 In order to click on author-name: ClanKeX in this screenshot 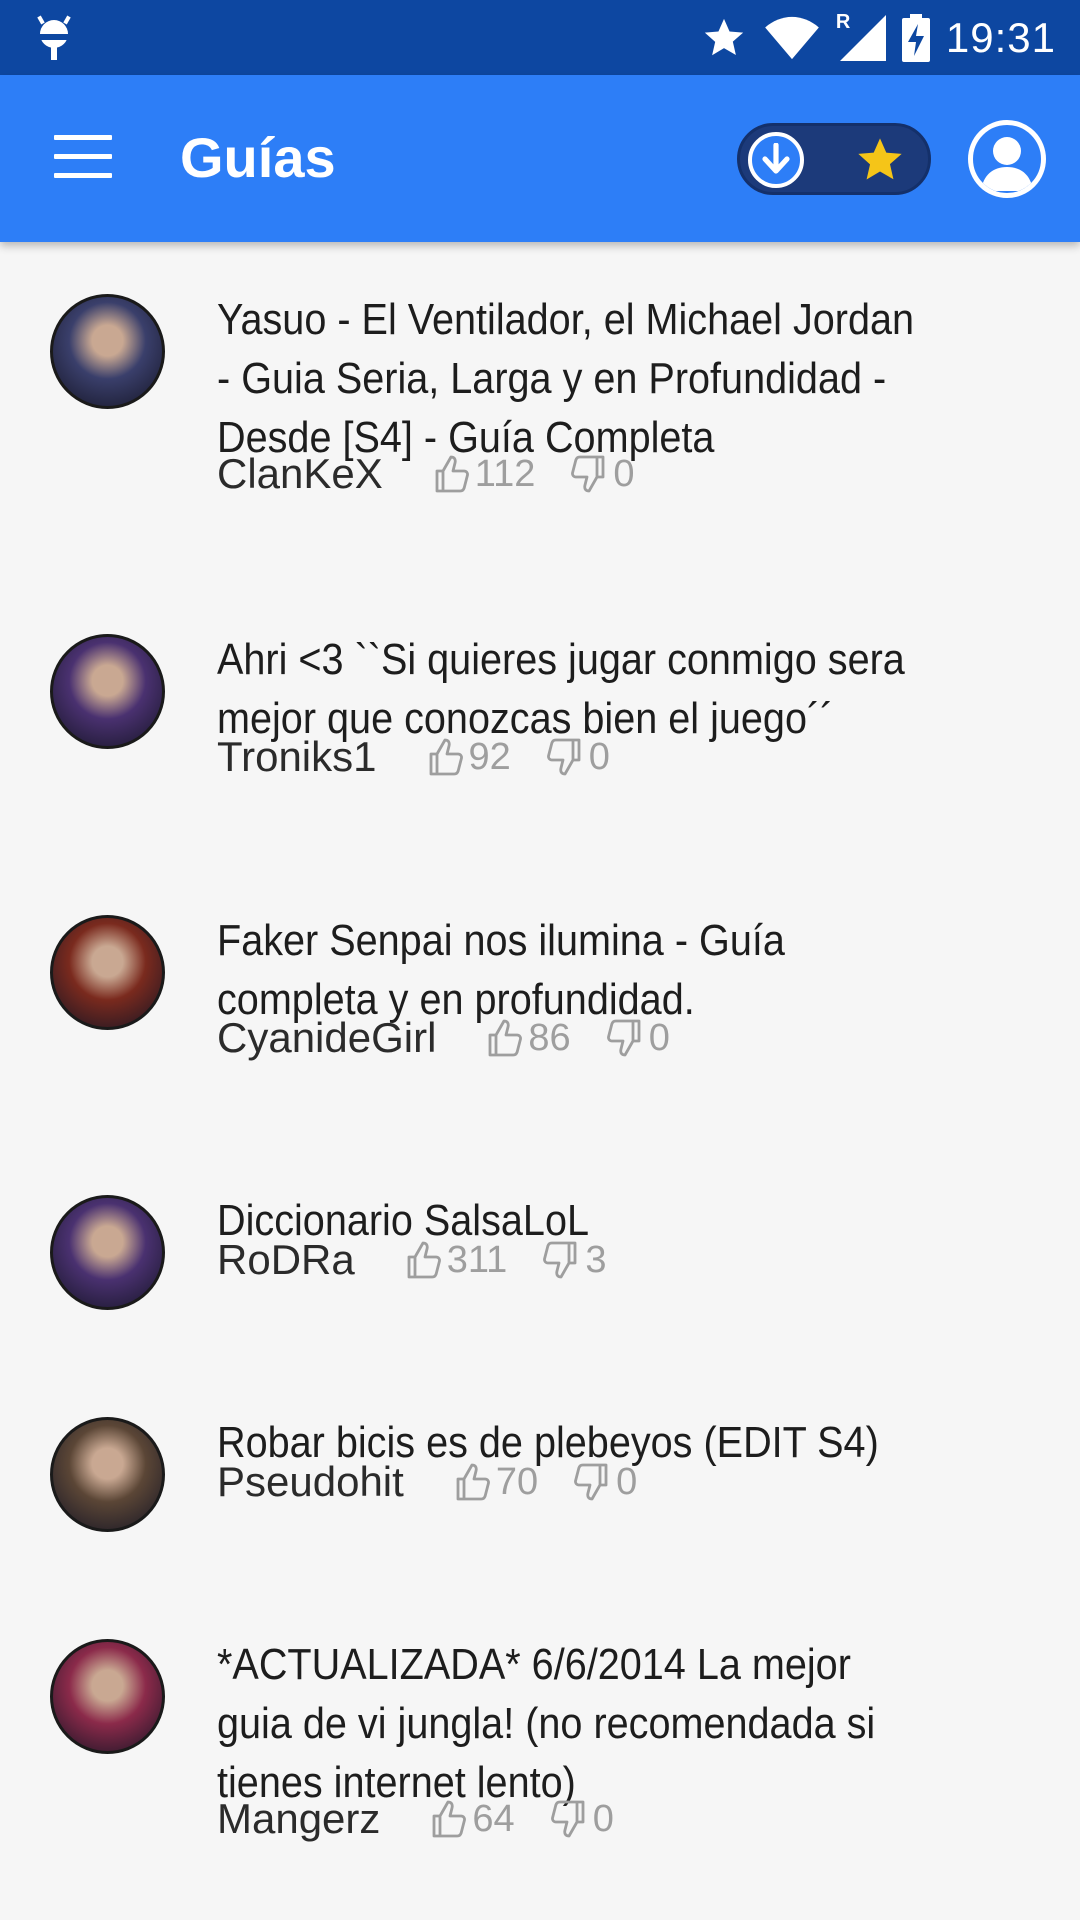, I will do `click(300, 473)`.